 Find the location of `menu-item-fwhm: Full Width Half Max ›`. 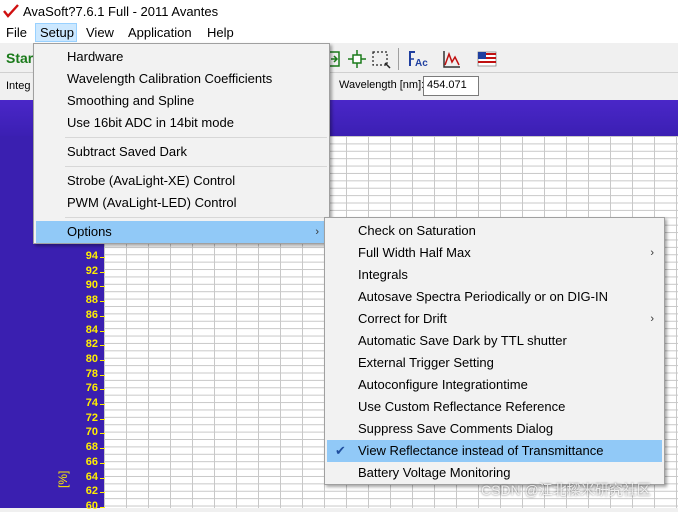

menu-item-fwhm: Full Width Half Max › is located at coordinates (494, 253).